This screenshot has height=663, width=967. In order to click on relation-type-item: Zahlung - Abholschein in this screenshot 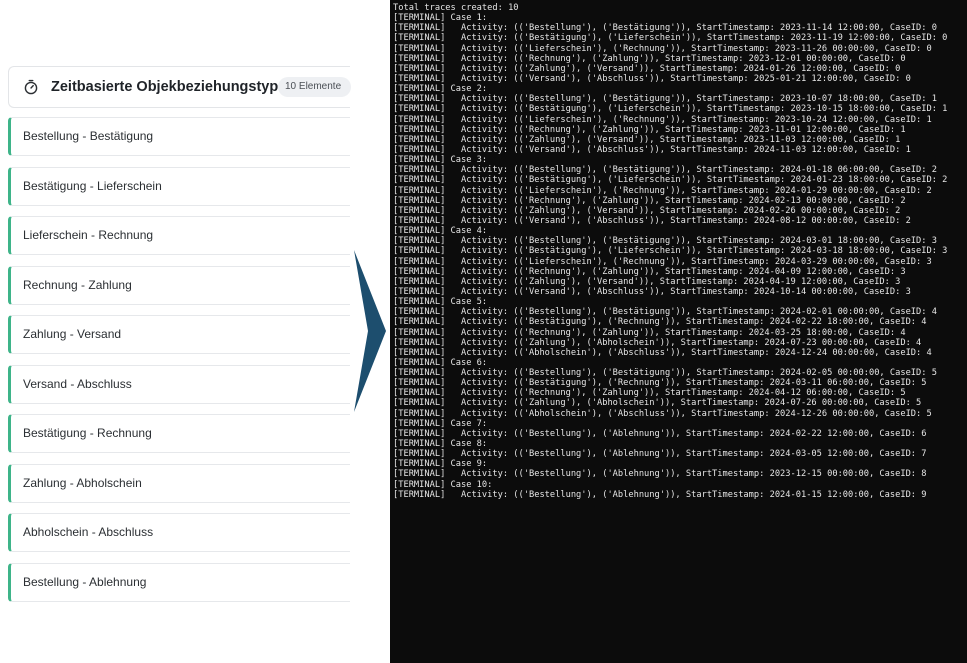, I will do `click(179, 483)`.